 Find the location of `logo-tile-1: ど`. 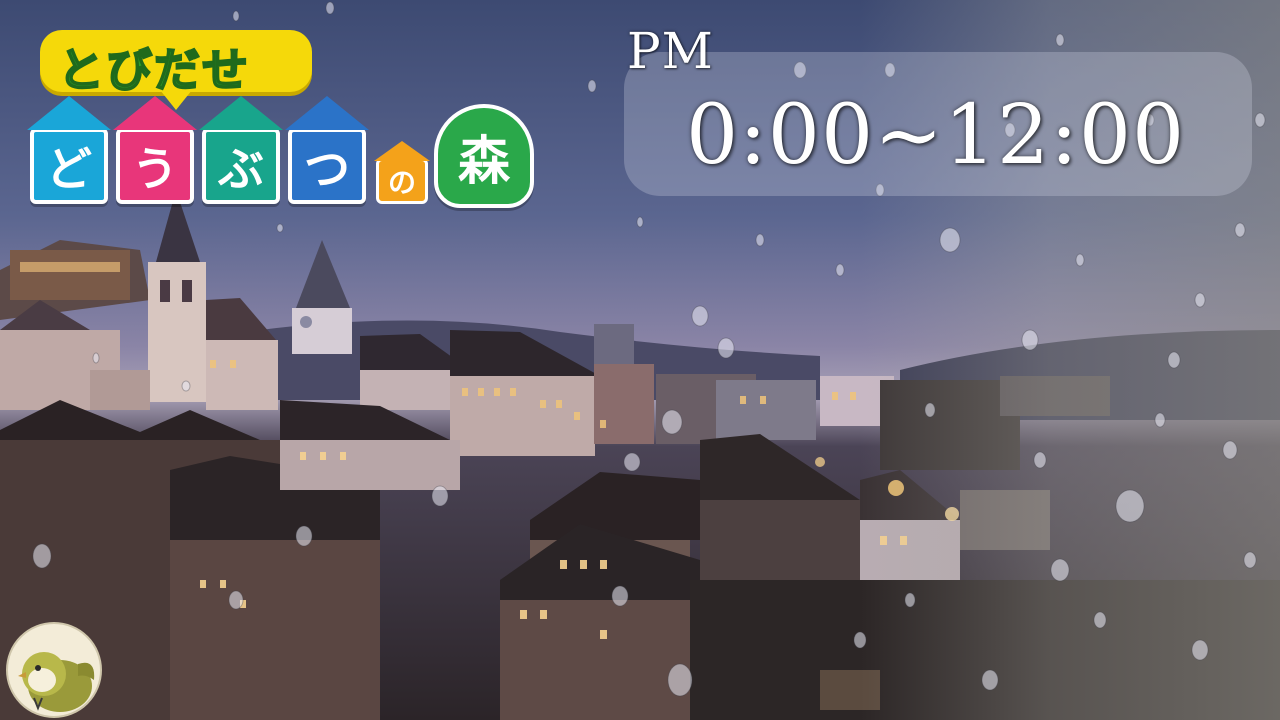

logo-tile-1: ど is located at coordinates (69, 166).